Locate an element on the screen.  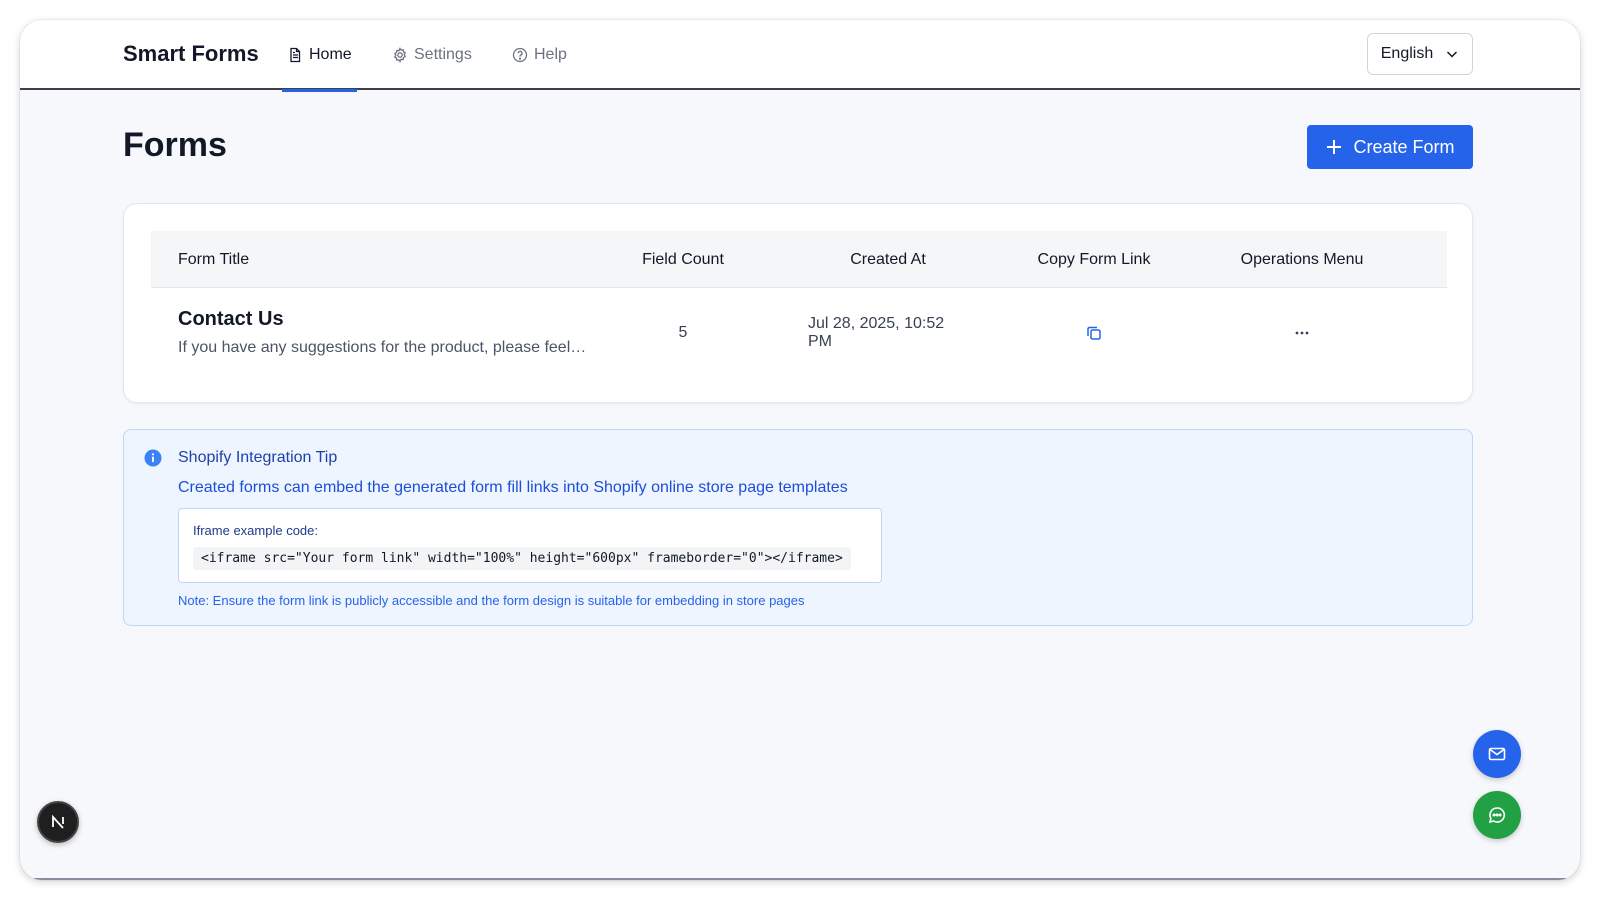
top-nav-bar: Smart Forms Home Settings Help English is located at coordinates (800, 56).